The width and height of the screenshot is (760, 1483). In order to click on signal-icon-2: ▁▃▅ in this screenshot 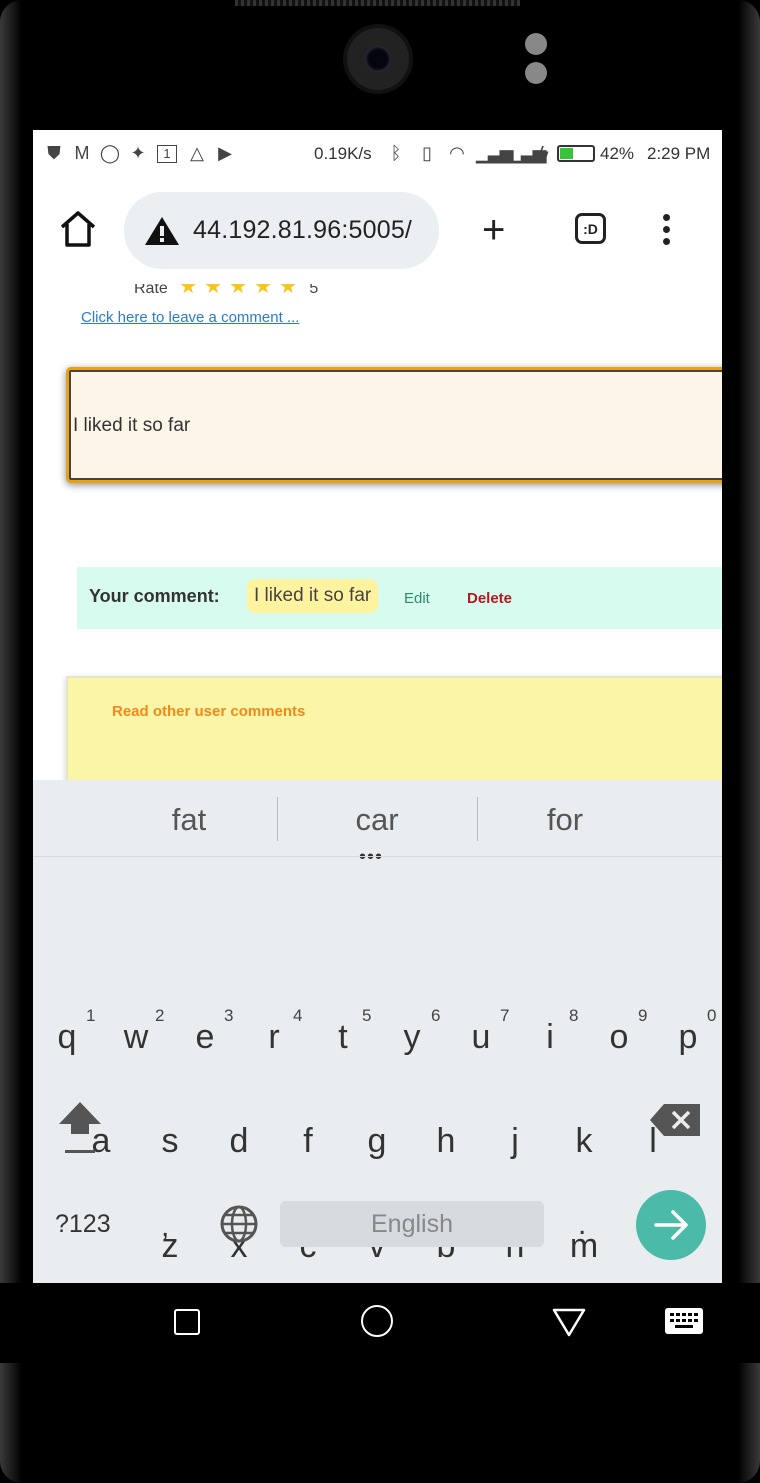, I will do `click(528, 153)`.